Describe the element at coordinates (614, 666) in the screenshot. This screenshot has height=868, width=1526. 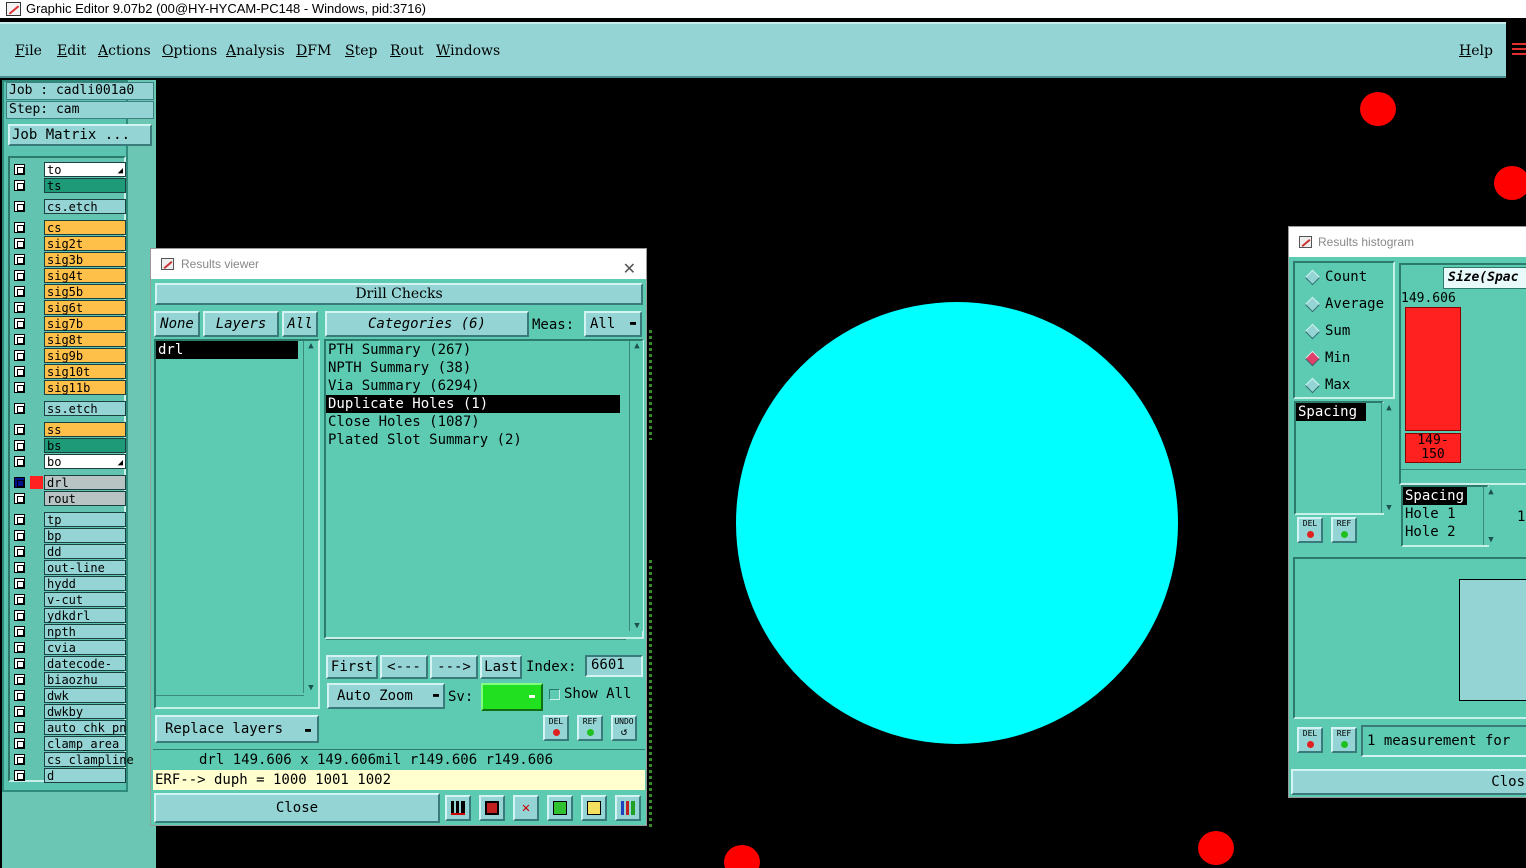
I see `index-input: 6601` at that location.